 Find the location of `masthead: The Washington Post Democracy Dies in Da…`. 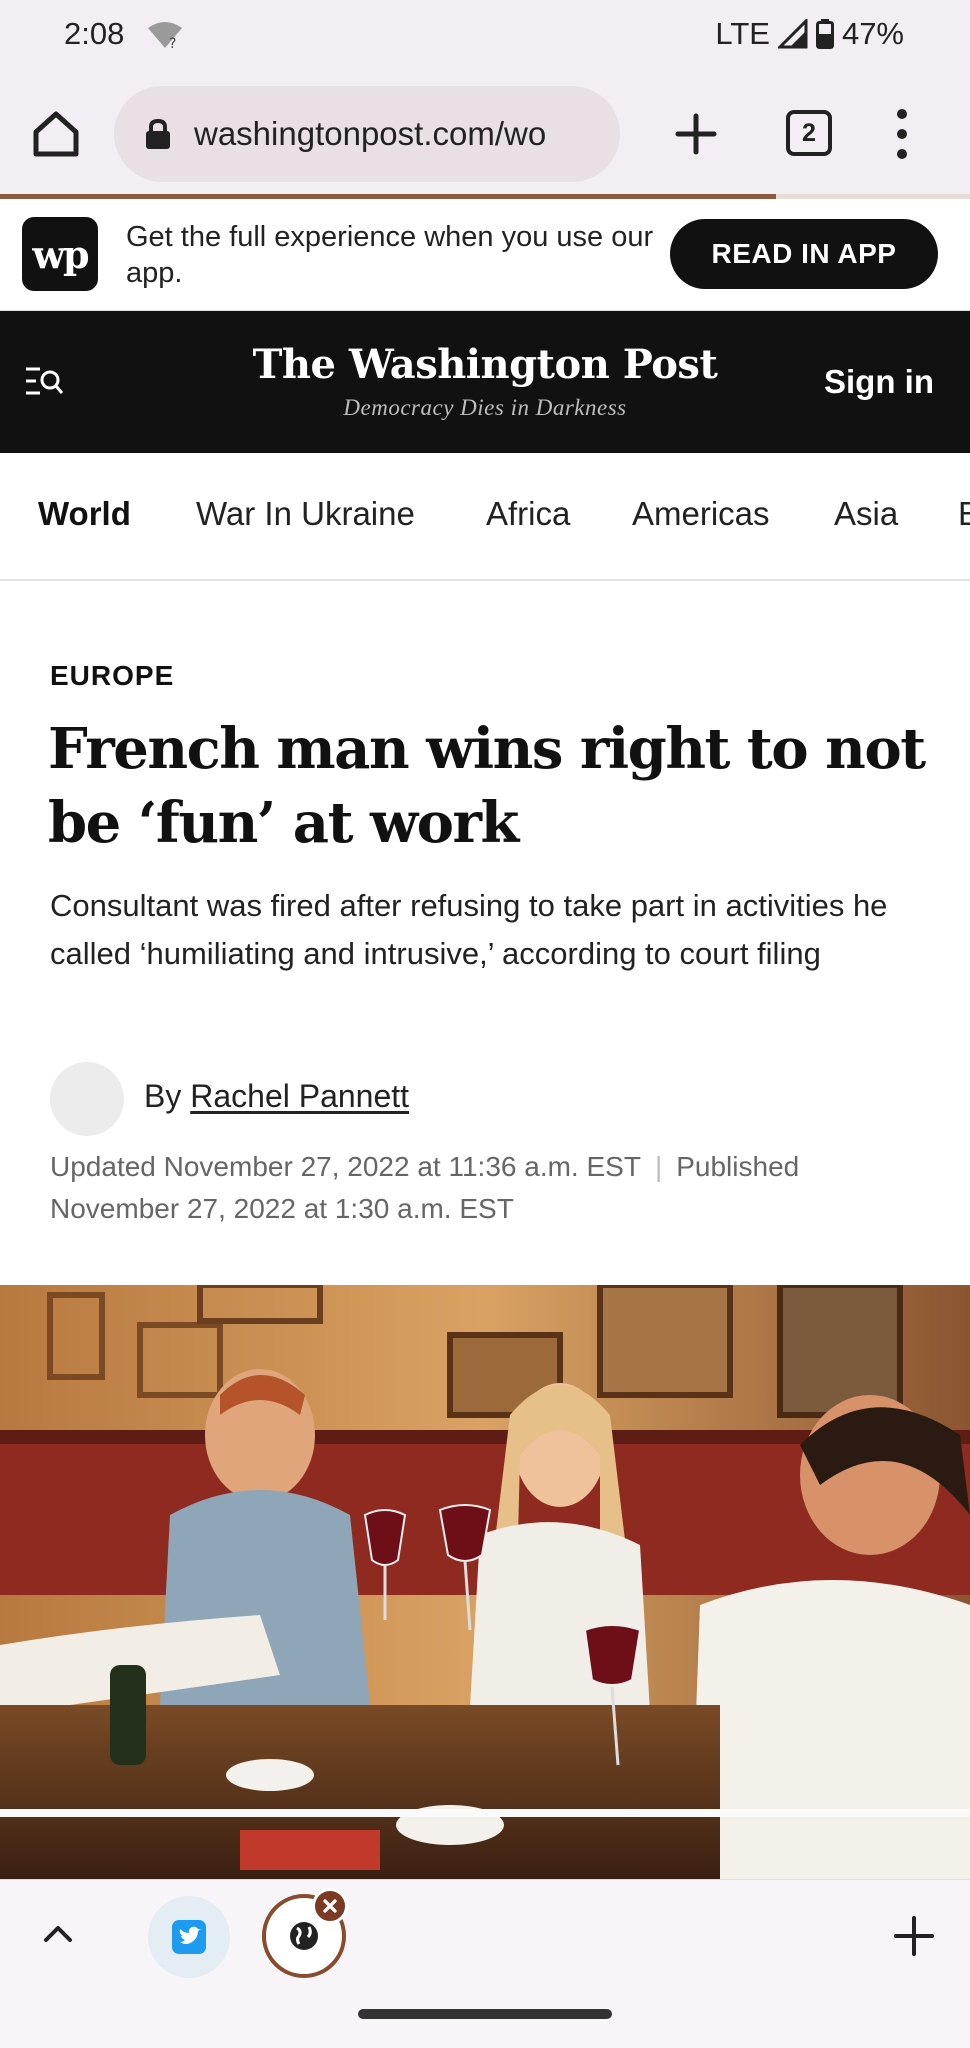

masthead: The Washington Post Democracy Dies in Da… is located at coordinates (485, 382).